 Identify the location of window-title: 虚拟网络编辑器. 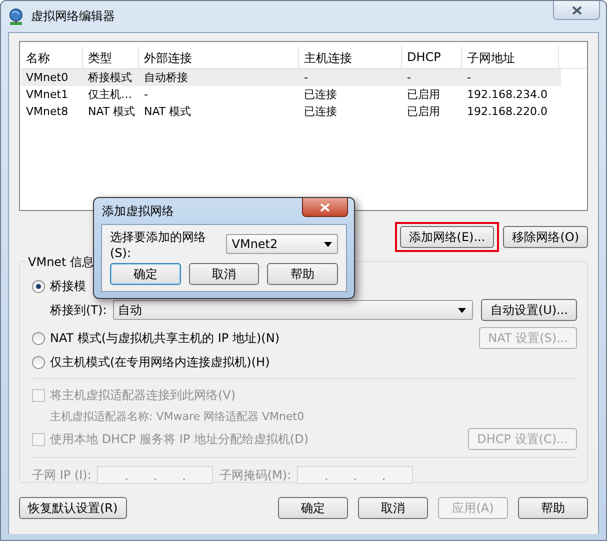
(73, 16).